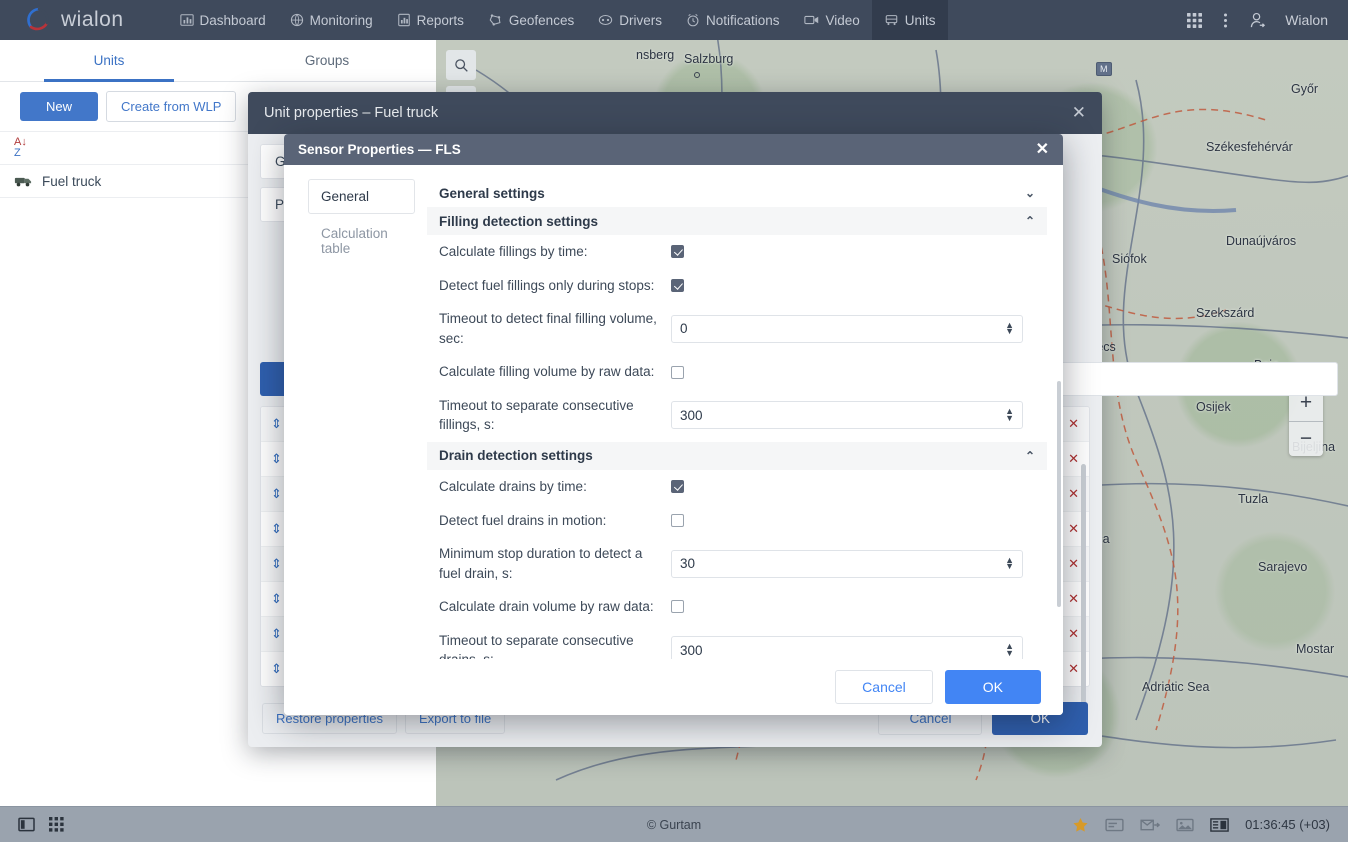  What do you see at coordinates (109, 61) in the screenshot?
I see `tab-units: Units` at bounding box center [109, 61].